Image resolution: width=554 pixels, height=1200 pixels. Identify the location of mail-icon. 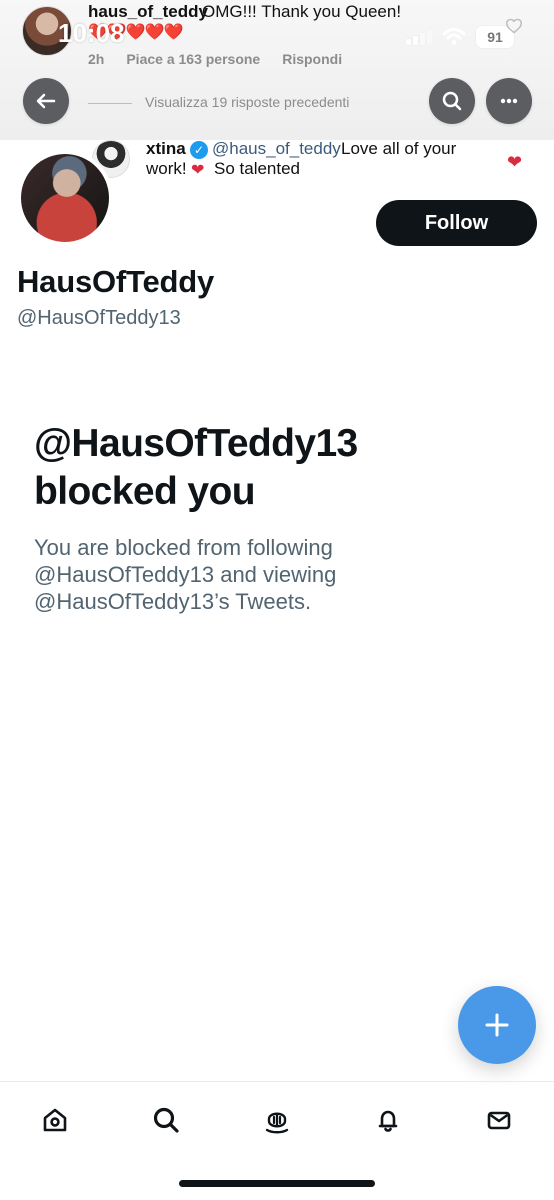
(498, 1120).